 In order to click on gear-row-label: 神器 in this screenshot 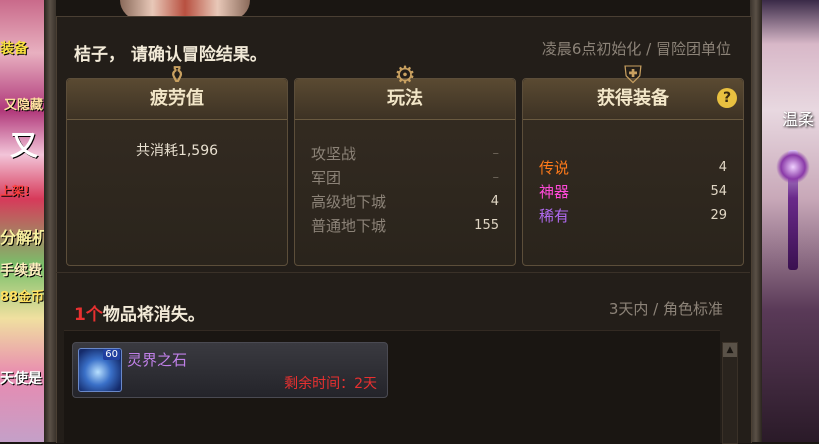, I will do `click(554, 192)`.